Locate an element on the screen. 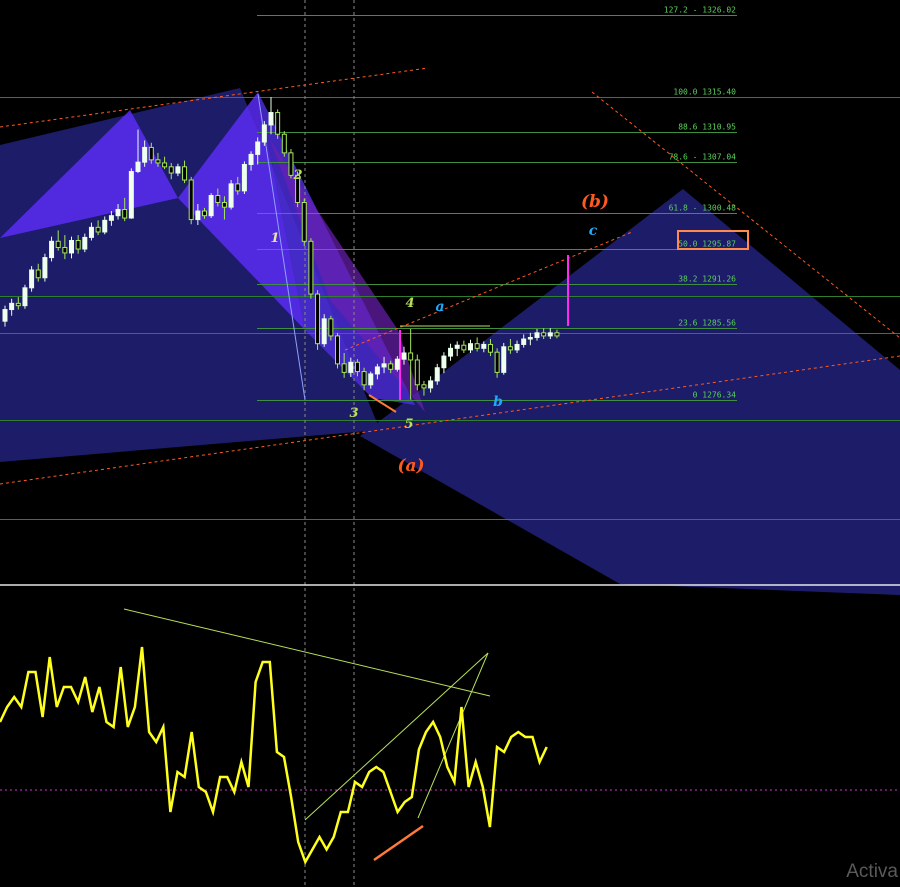 This screenshot has height=887, width=900. activation-watermark: Activa is located at coordinates (872, 871).